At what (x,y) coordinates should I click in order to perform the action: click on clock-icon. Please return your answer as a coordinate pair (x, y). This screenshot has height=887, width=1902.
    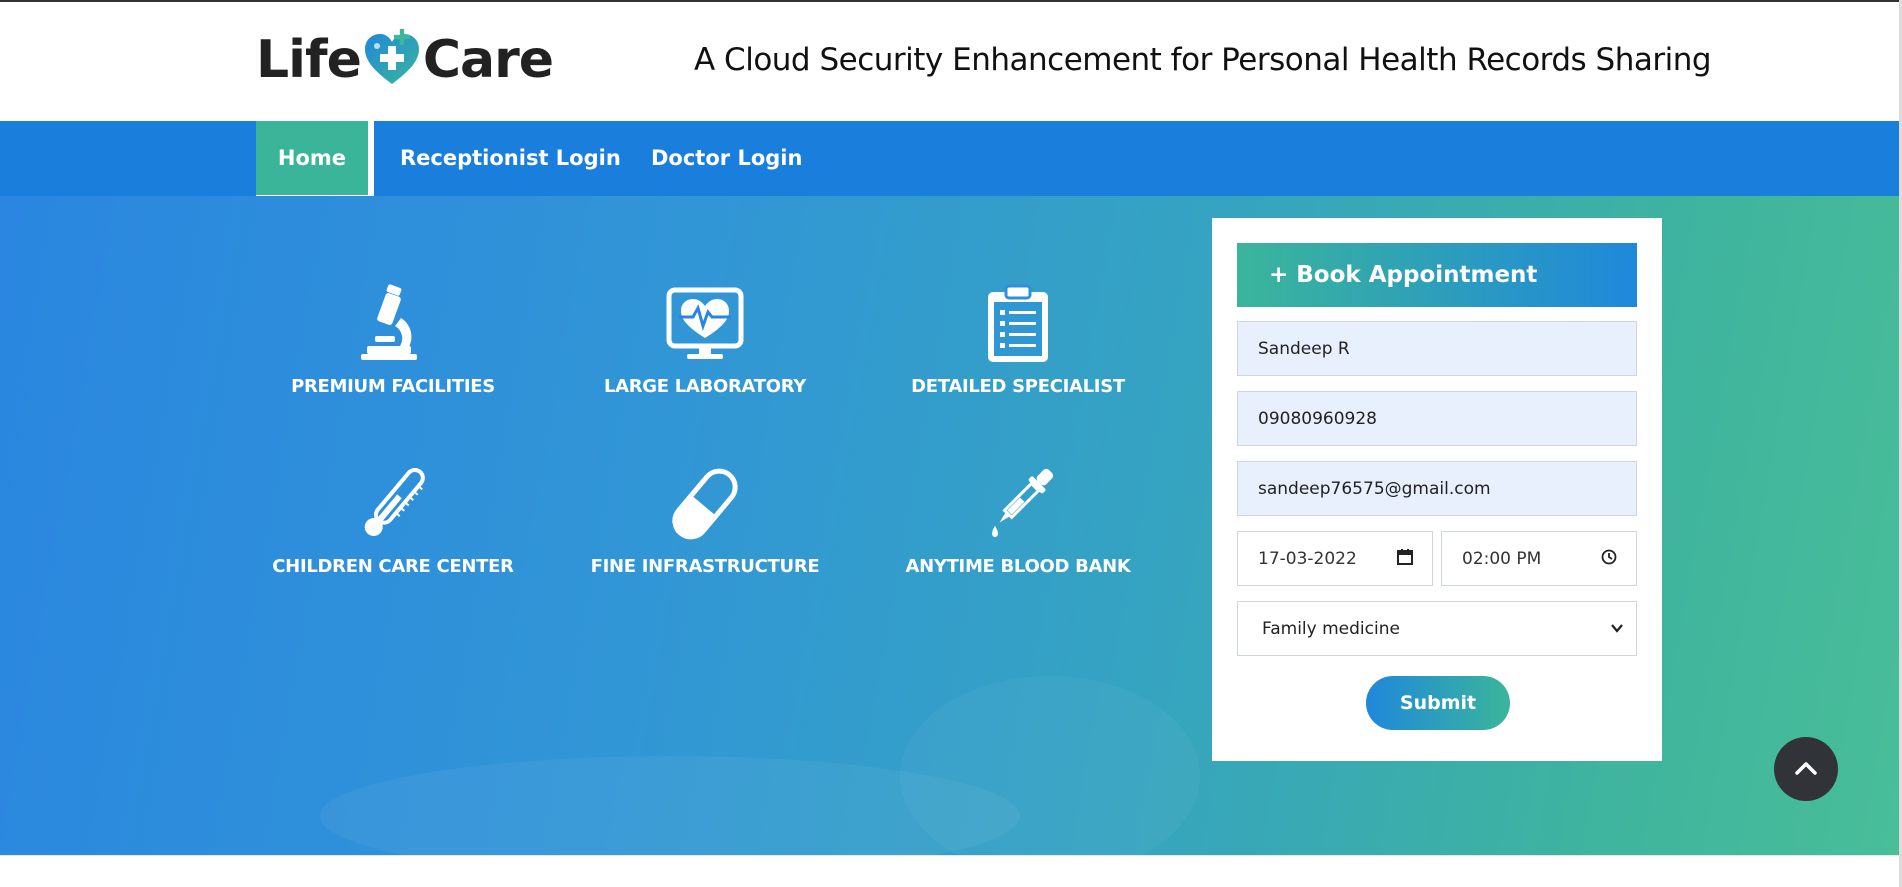
    Looking at the image, I should click on (1609, 559).